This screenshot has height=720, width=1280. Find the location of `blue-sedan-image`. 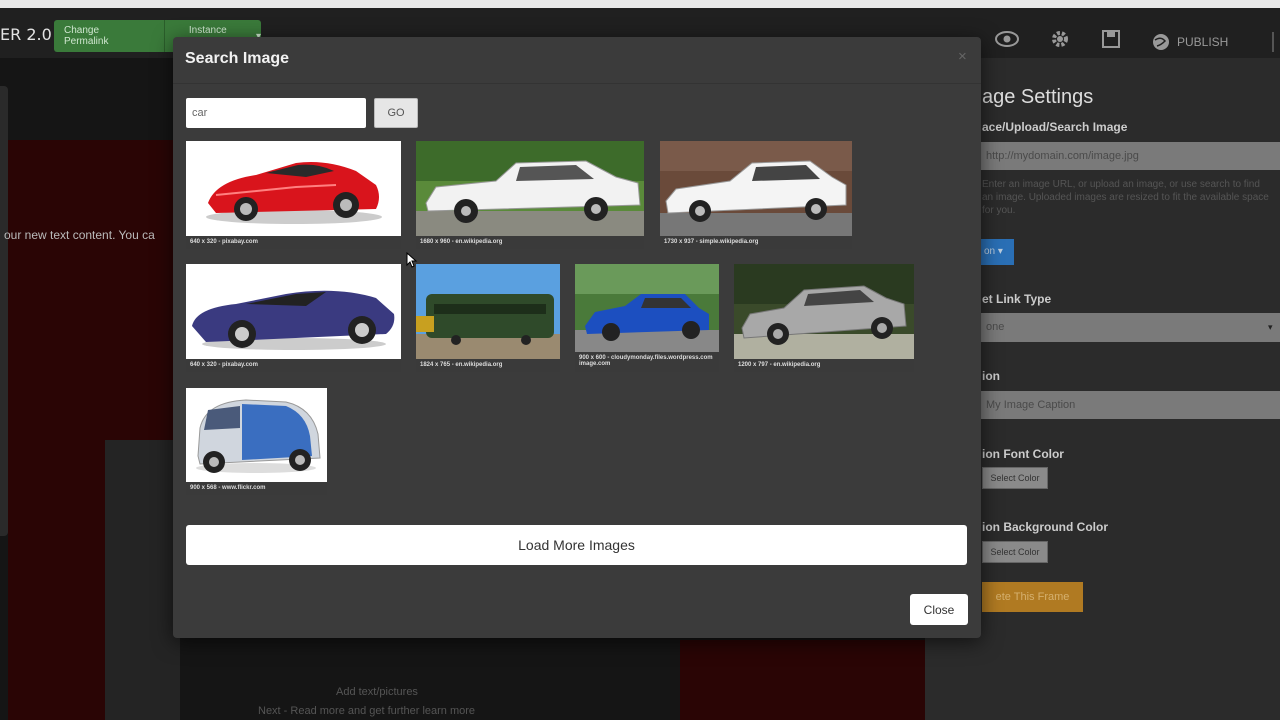

blue-sedan-image is located at coordinates (647, 308).